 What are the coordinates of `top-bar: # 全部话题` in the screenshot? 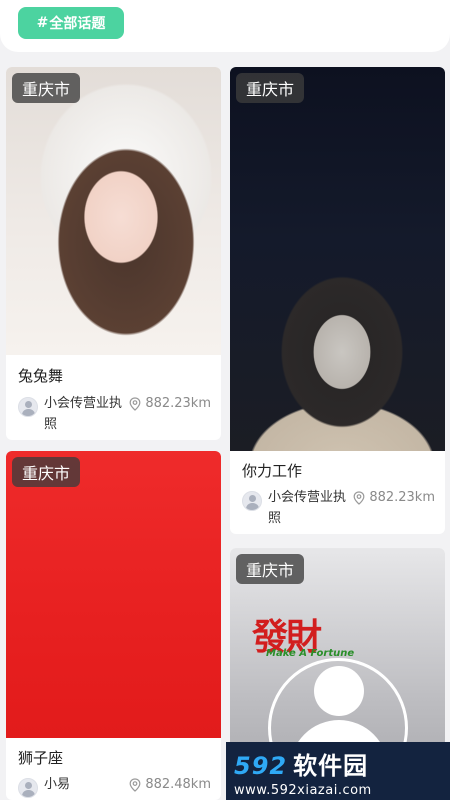 It's located at (225, 26).